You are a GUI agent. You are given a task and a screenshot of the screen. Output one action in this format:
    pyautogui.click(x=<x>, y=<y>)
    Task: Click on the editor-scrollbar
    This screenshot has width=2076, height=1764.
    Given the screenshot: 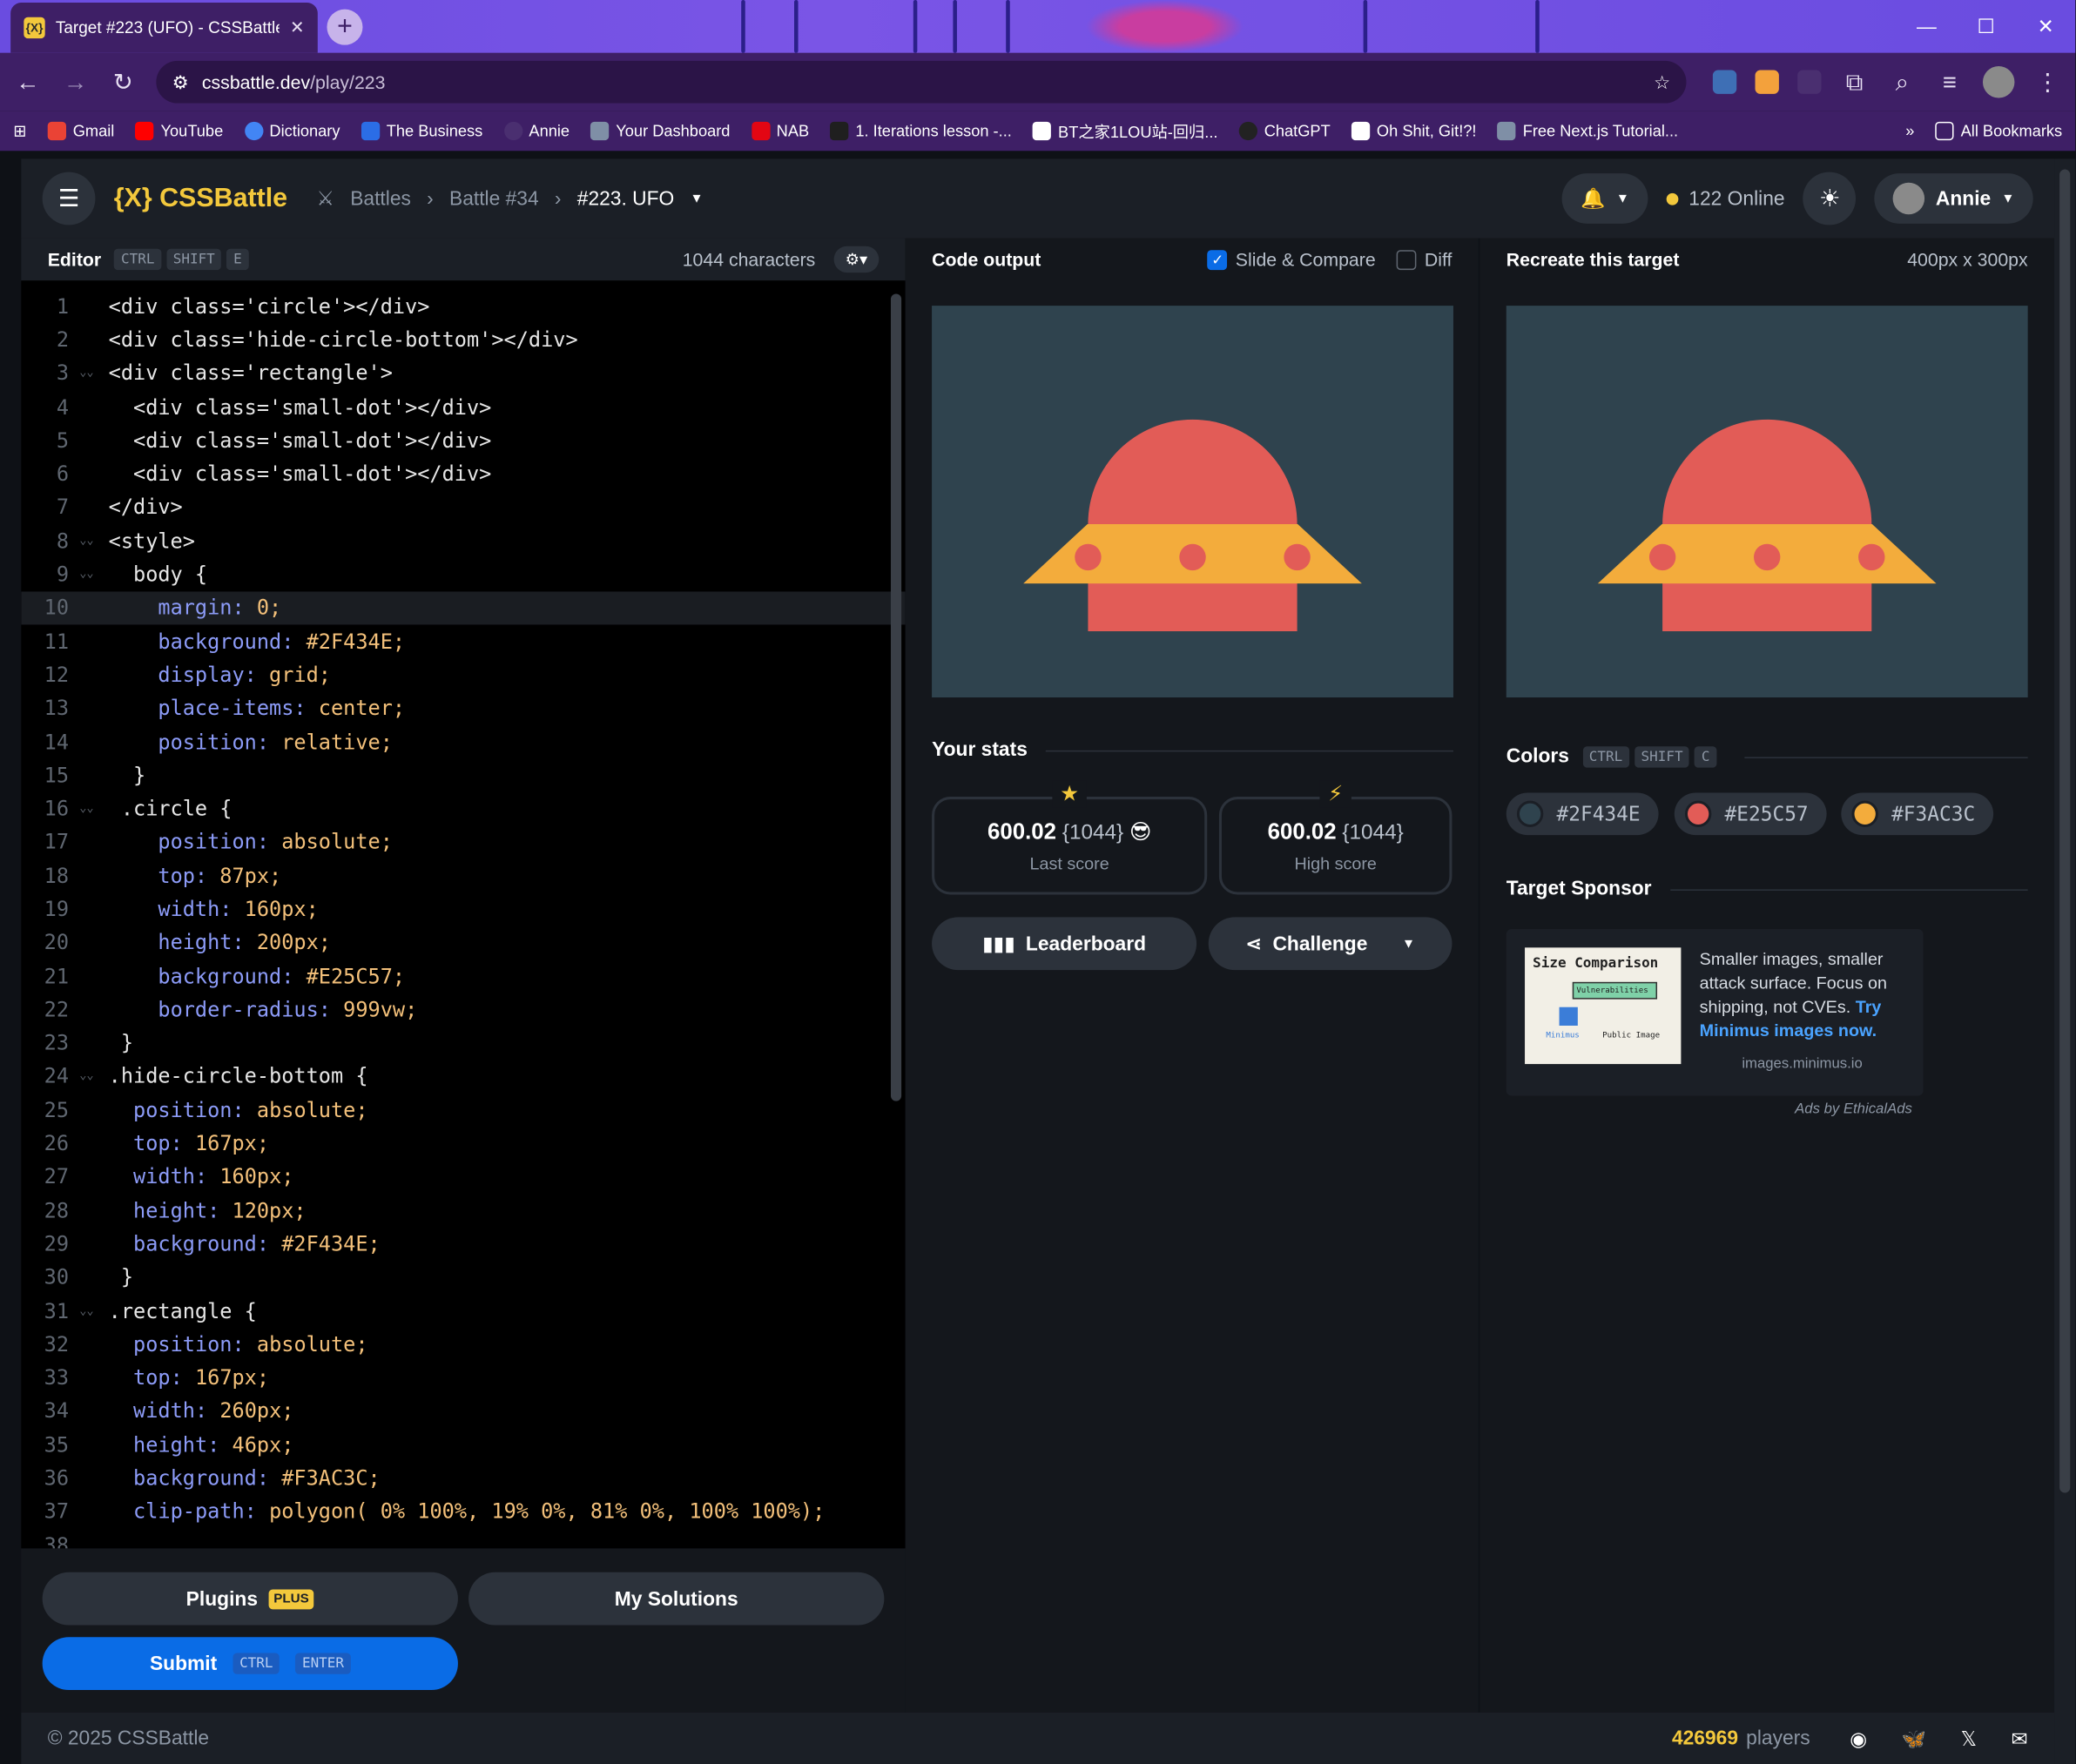 What is the action you would take?
    pyautogui.click(x=896, y=697)
    